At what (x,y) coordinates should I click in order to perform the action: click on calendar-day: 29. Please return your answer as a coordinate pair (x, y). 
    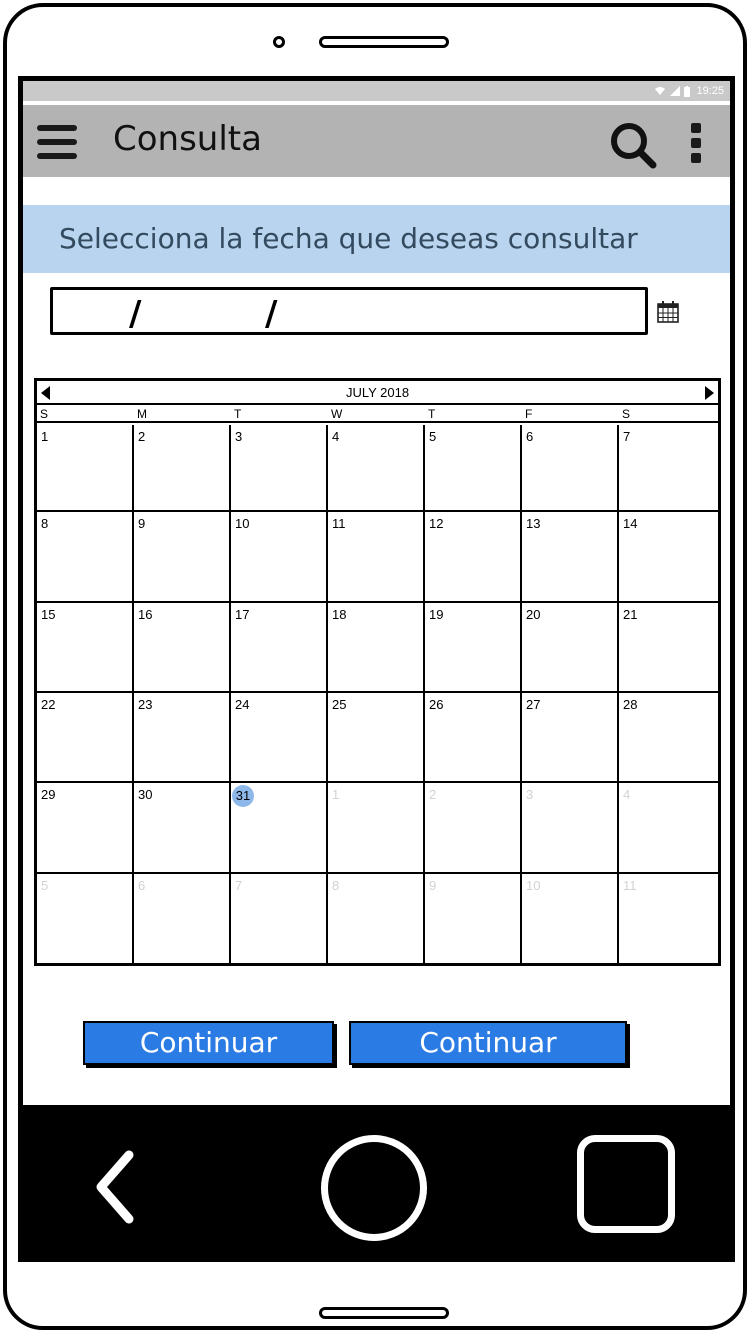
    Looking at the image, I should click on (85, 828).